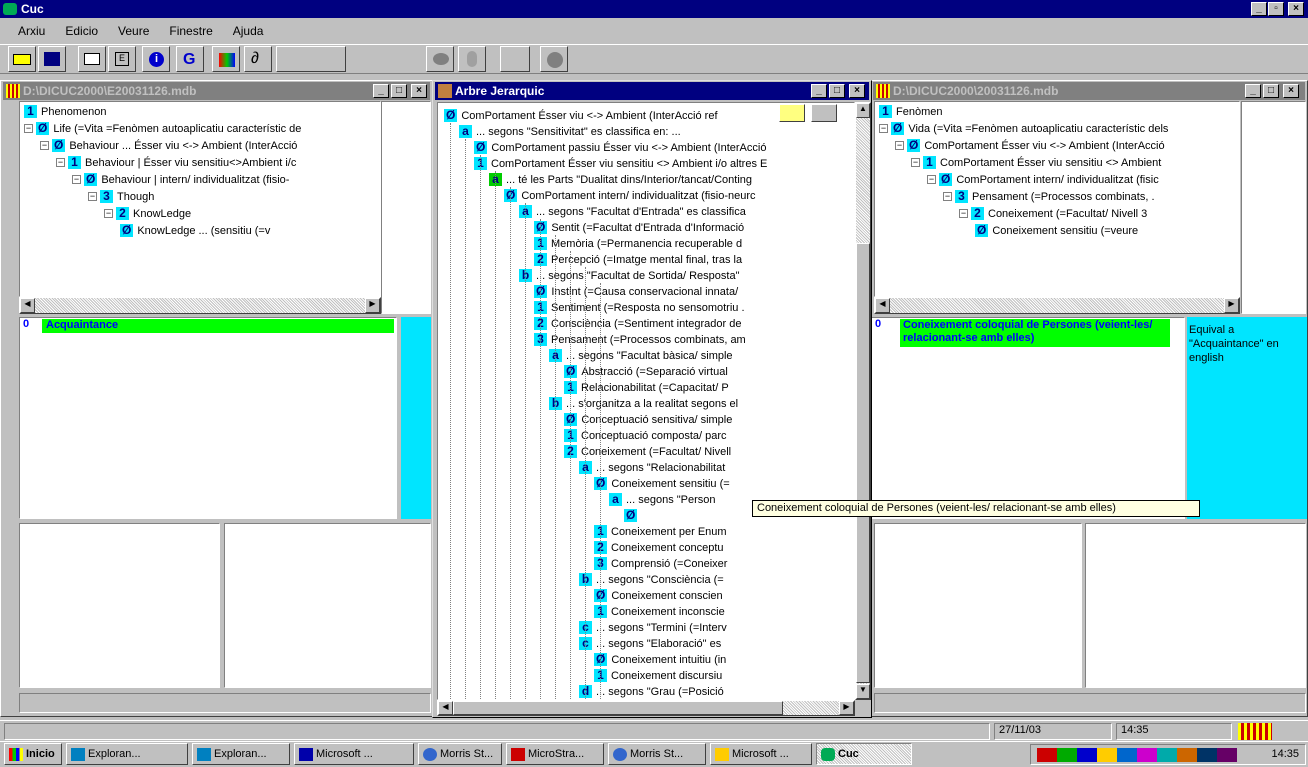 The image size is (1308, 767). What do you see at coordinates (121, 196) in the screenshot?
I see `tree-node: −3 Though` at bounding box center [121, 196].